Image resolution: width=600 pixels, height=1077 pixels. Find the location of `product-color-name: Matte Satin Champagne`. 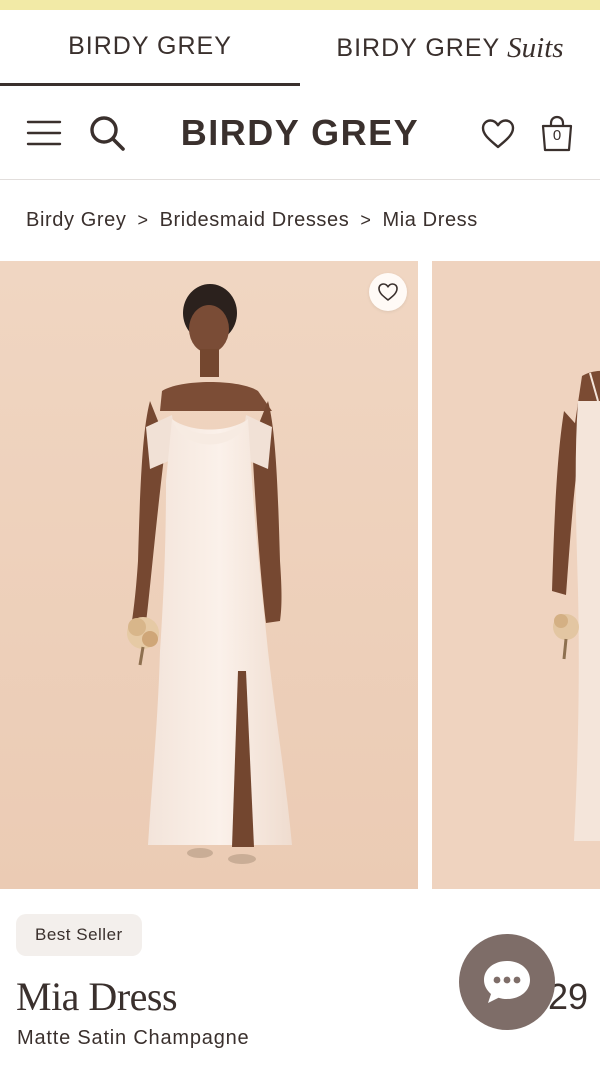

product-color-name: Matte Satin Champagne is located at coordinates (133, 1038).